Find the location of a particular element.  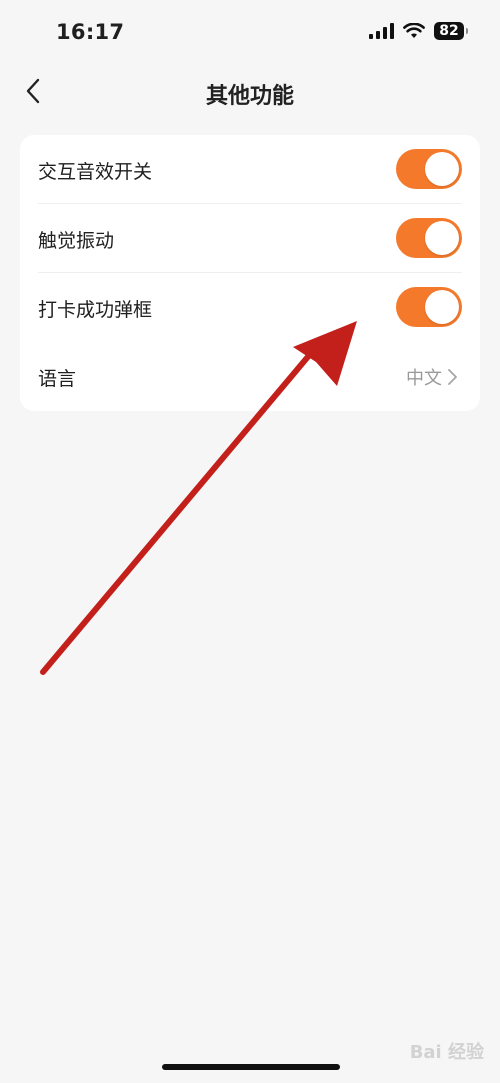

signal-icon is located at coordinates (381, 31).